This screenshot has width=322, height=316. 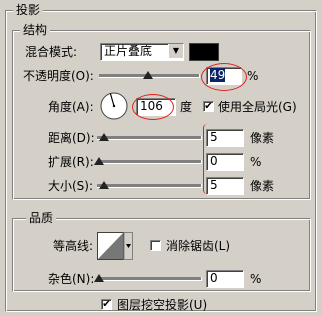 I want to click on distance-slider-thumb, so click(x=104, y=137).